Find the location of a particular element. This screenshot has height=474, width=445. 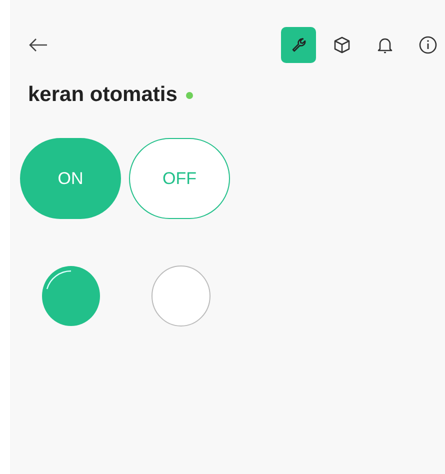

device-title: keran otomatis is located at coordinates (103, 95).